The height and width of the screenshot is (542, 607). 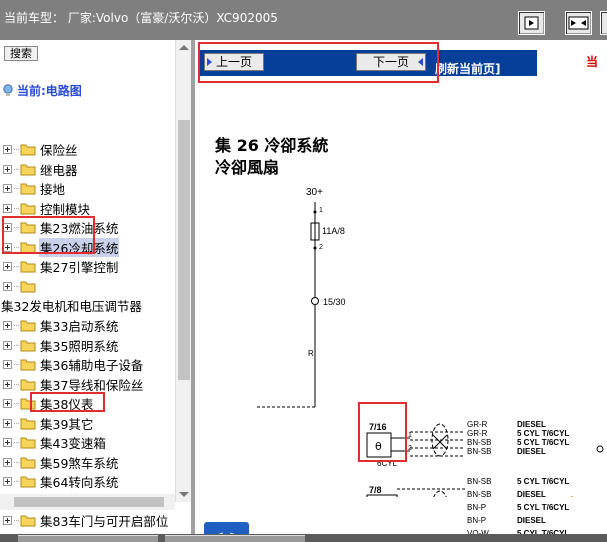 I want to click on tree-item: 集64转向系统, so click(x=59, y=481).